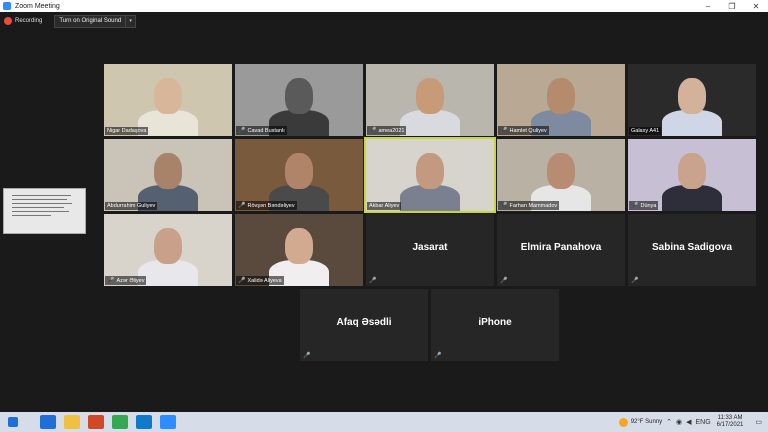 This screenshot has width=768, height=432. I want to click on participant-name-tag: 🎤 Rövşən Bəndəliyev, so click(266, 205).